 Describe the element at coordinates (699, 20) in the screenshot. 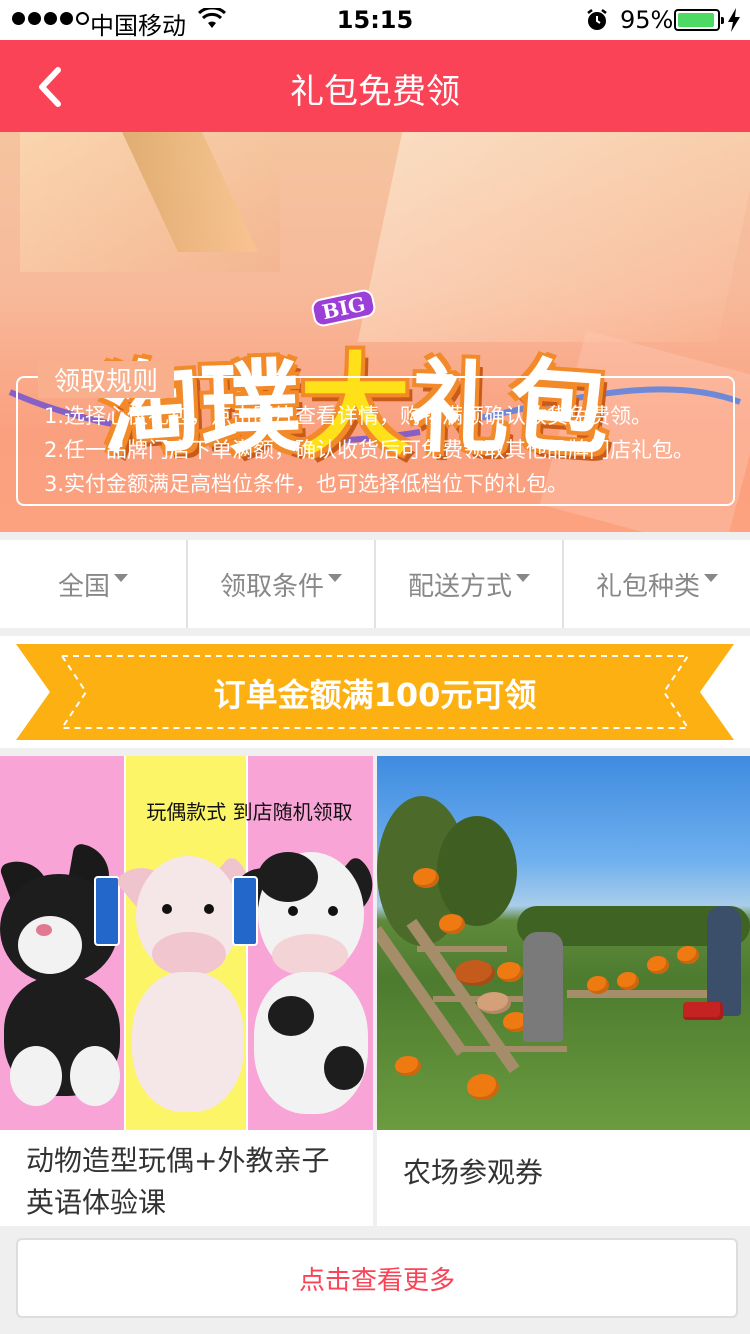

I see `battery-icon` at that location.